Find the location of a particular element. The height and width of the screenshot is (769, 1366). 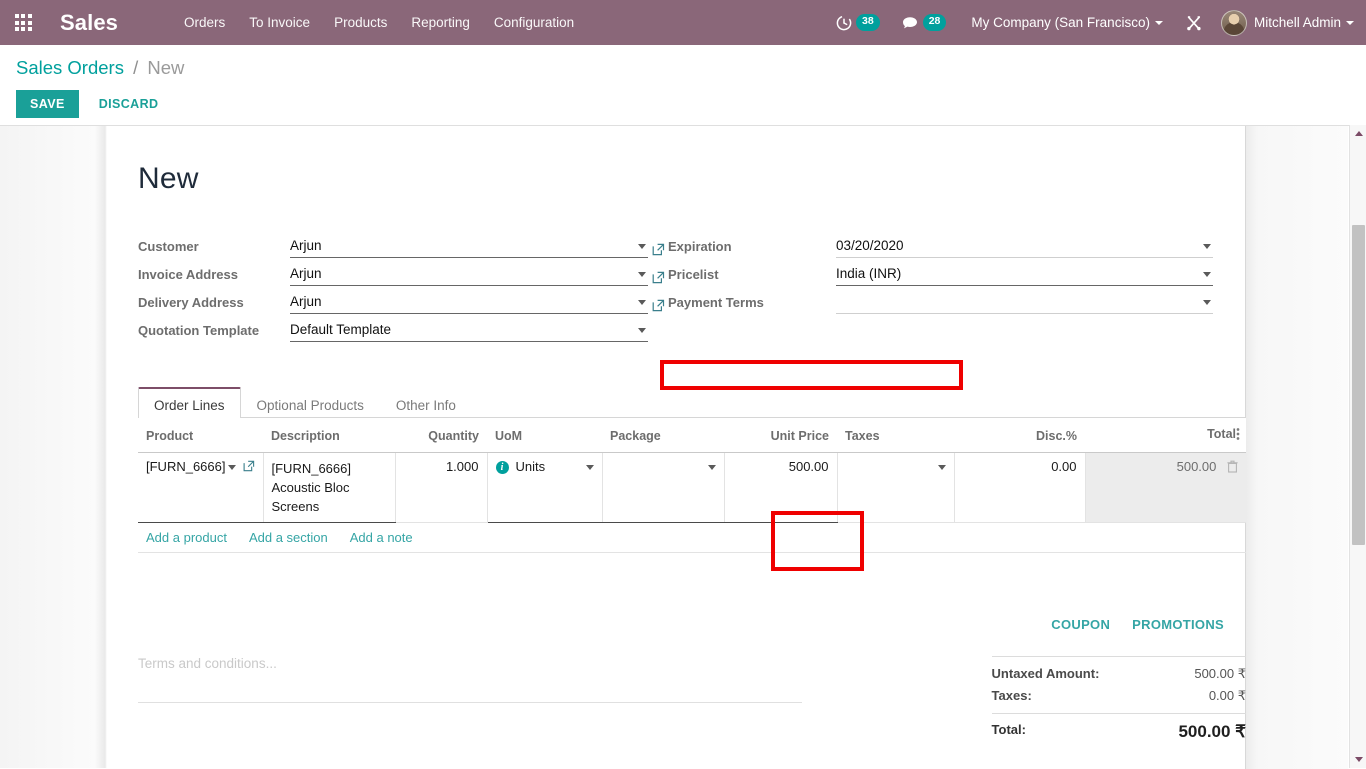

label-untaxed-amount: Untaxed Amount: is located at coordinates (1045, 673).